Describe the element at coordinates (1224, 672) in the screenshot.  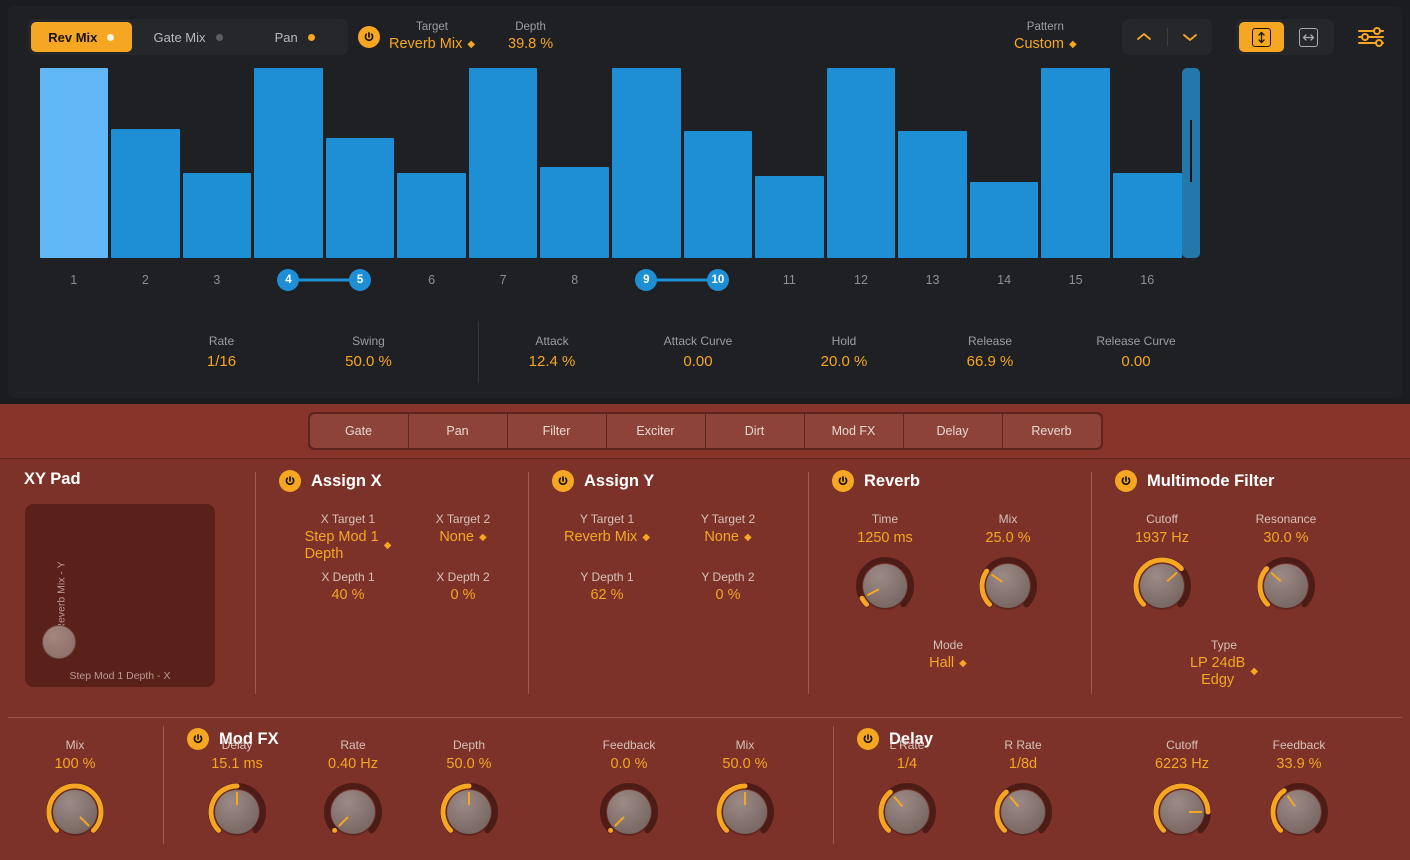
I see `field-value: LP 24dB Edgy ◆` at that location.